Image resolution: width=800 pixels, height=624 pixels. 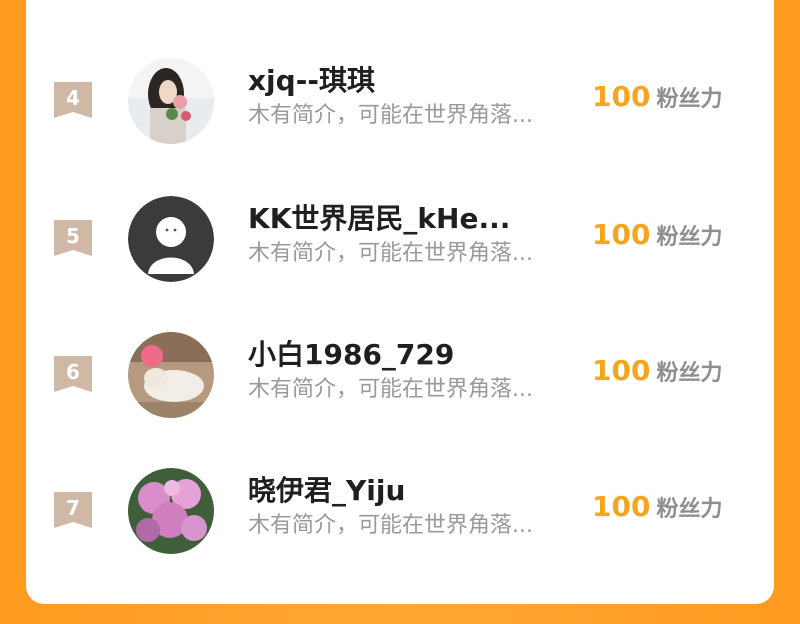 What do you see at coordinates (73, 508) in the screenshot?
I see `rank-number: 7` at bounding box center [73, 508].